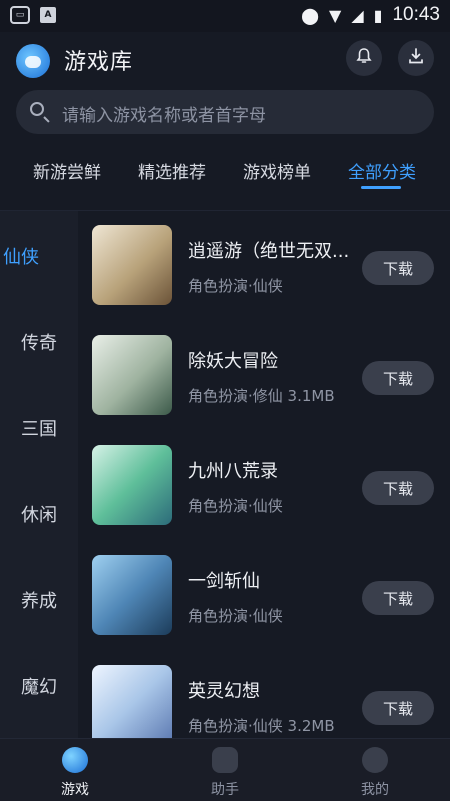 This screenshot has width=450, height=801. I want to click on sidebar-item-chuanqi: 传奇, so click(39, 342).